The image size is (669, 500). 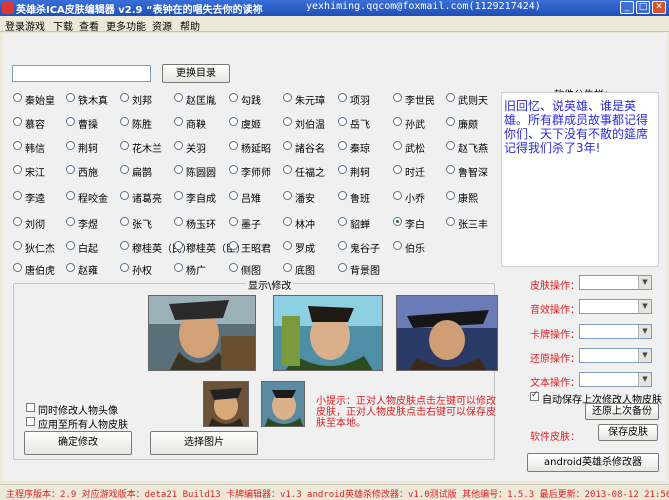 What do you see at coordinates (659, 7) in the screenshot?
I see `close-button: ✕` at bounding box center [659, 7].